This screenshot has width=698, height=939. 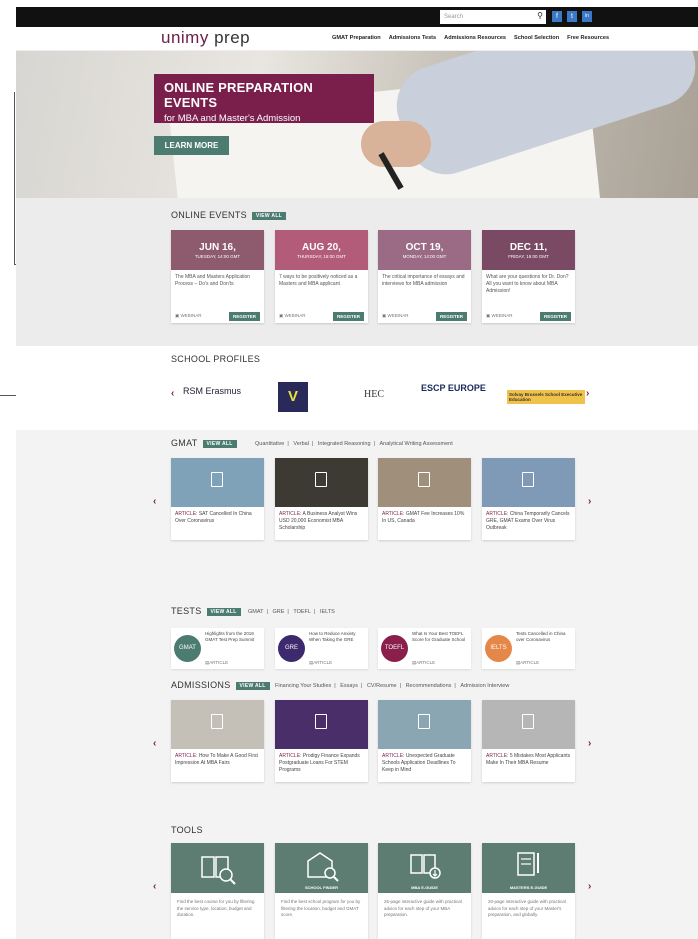 I want to click on event-day: MONDAY, 14:00 GMT, so click(x=424, y=256).